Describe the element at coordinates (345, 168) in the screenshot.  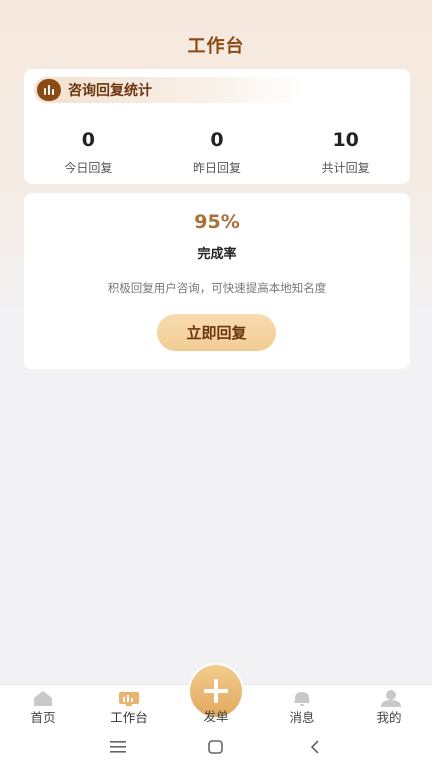
I see `stat-label: 共计回复` at that location.